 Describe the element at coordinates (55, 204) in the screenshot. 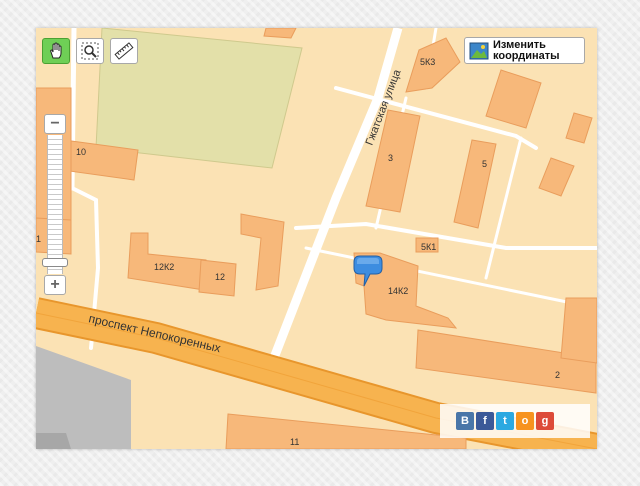

I see `zoom-slider-track` at that location.